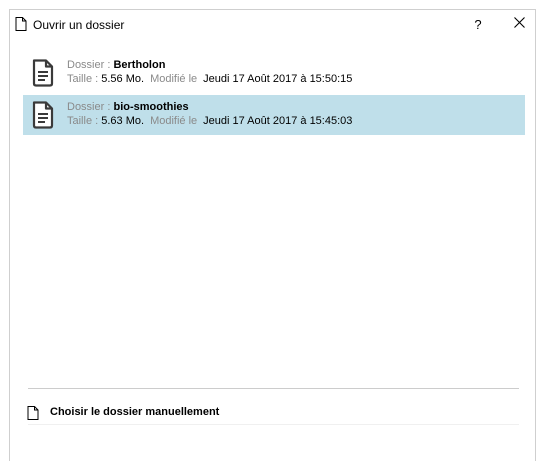  I want to click on close-button, so click(519, 24).